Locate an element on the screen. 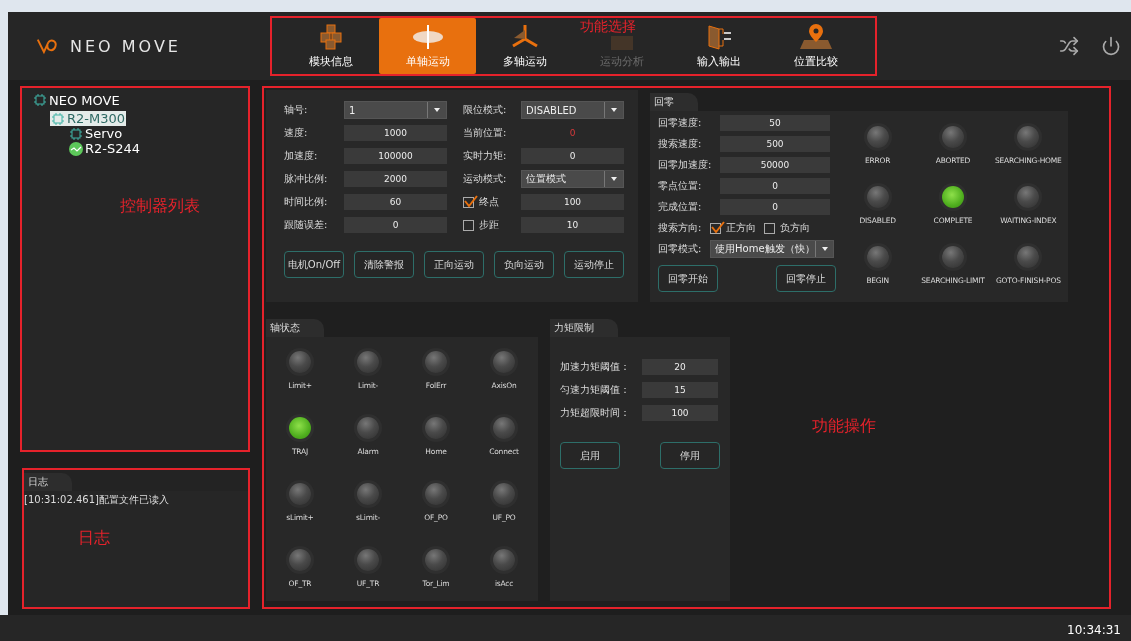 This screenshot has width=1131, height=641. field-label: 当前位置: is located at coordinates (485, 133).